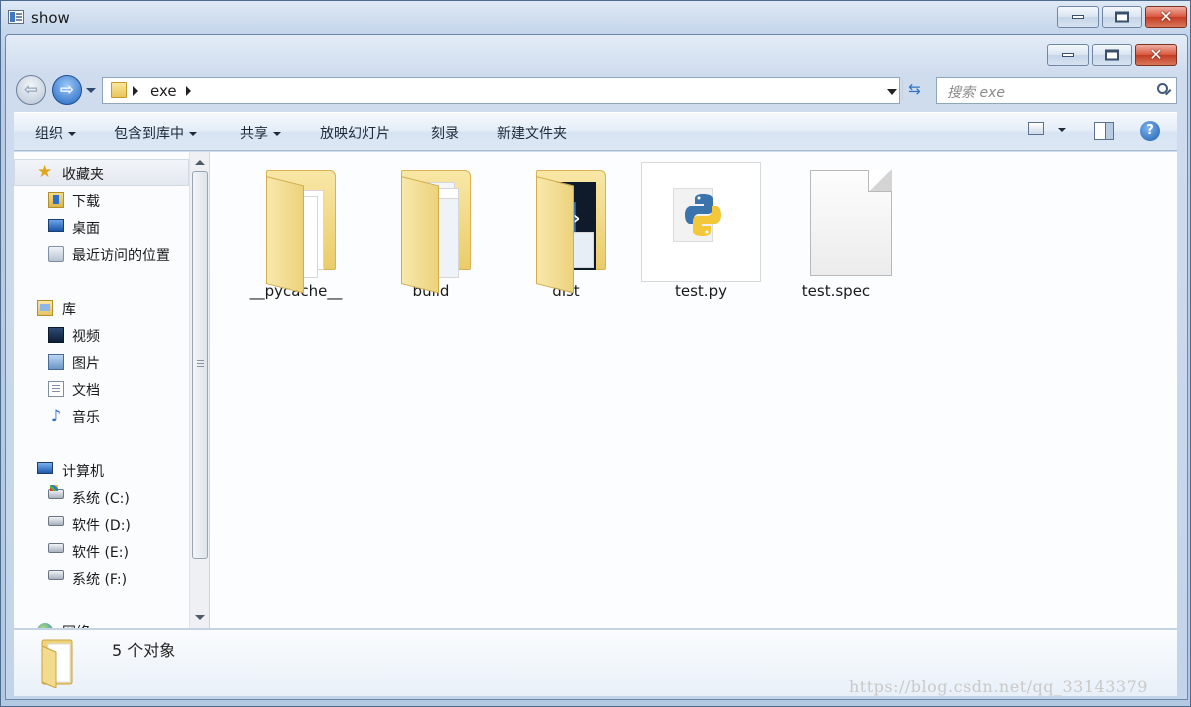 The height and width of the screenshot is (707, 1191). Describe the element at coordinates (83, 174) in the screenshot. I see `nav-favorites: 收藏夹` at that location.